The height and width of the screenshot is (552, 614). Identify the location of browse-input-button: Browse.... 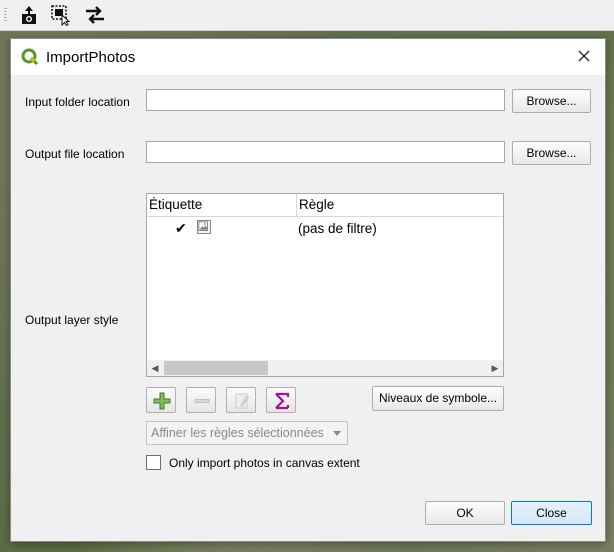
(551, 101).